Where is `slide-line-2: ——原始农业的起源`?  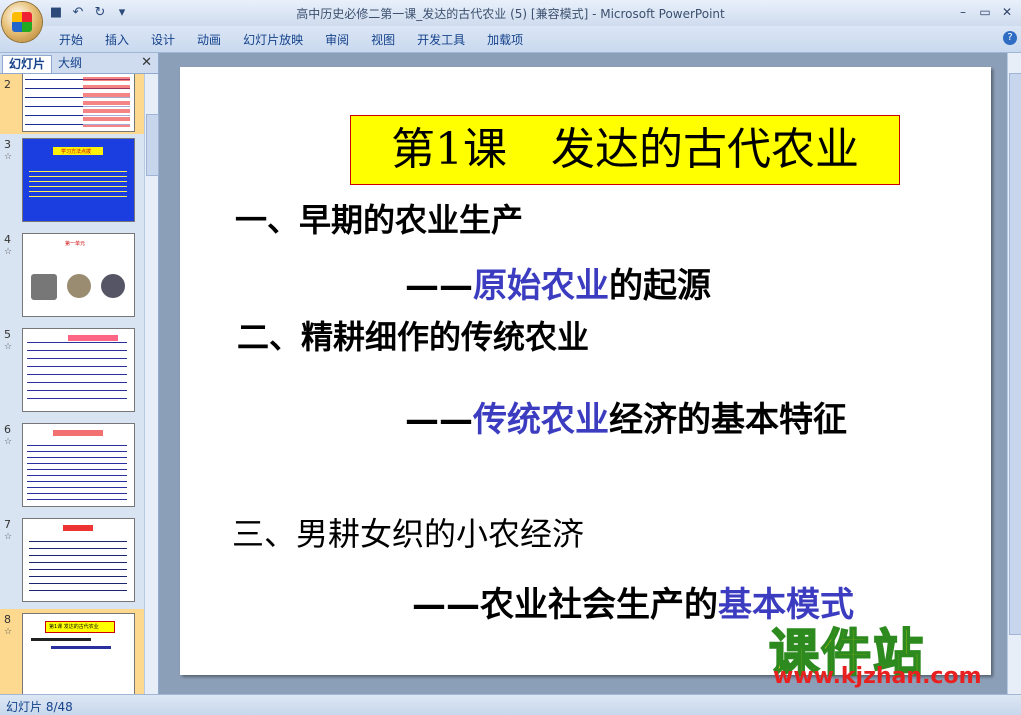
slide-line-2: ——原始农业的起源 is located at coordinates (558, 282).